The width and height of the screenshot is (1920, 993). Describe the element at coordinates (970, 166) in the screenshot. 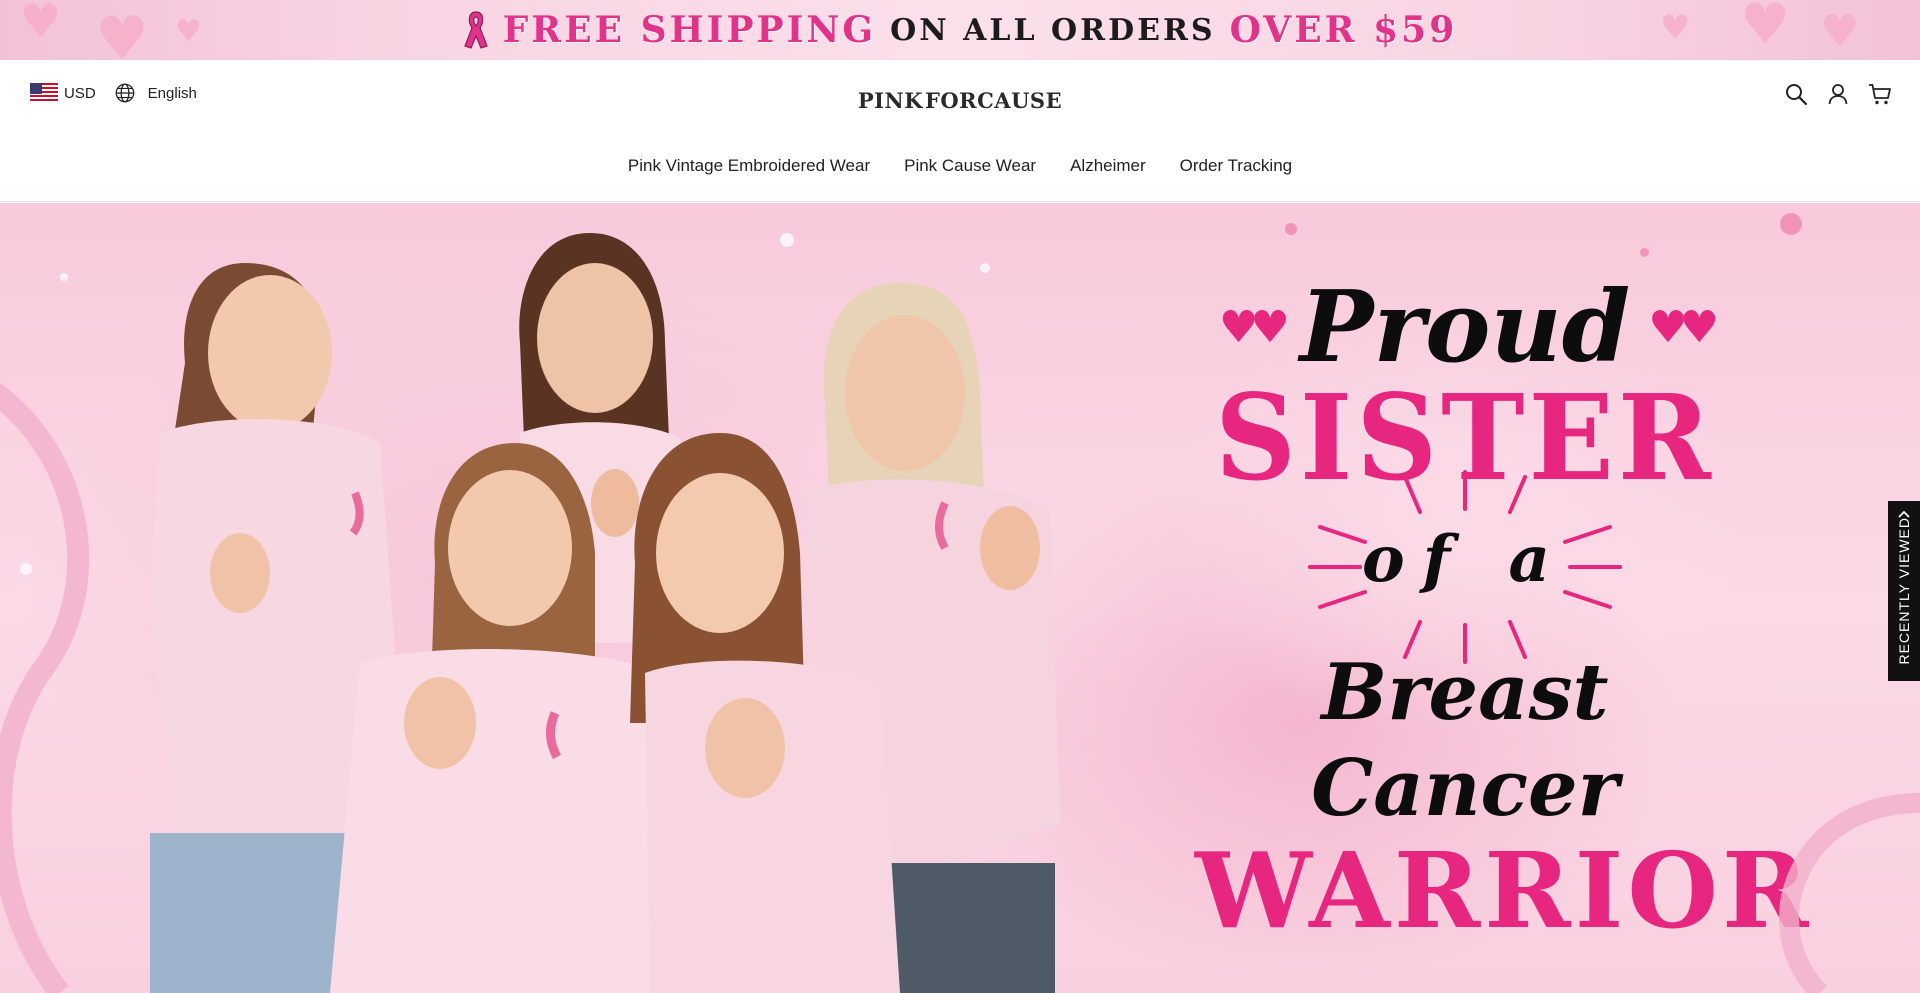

I see `nav-item-pink-cause-wear: Pink Cause Wear` at that location.